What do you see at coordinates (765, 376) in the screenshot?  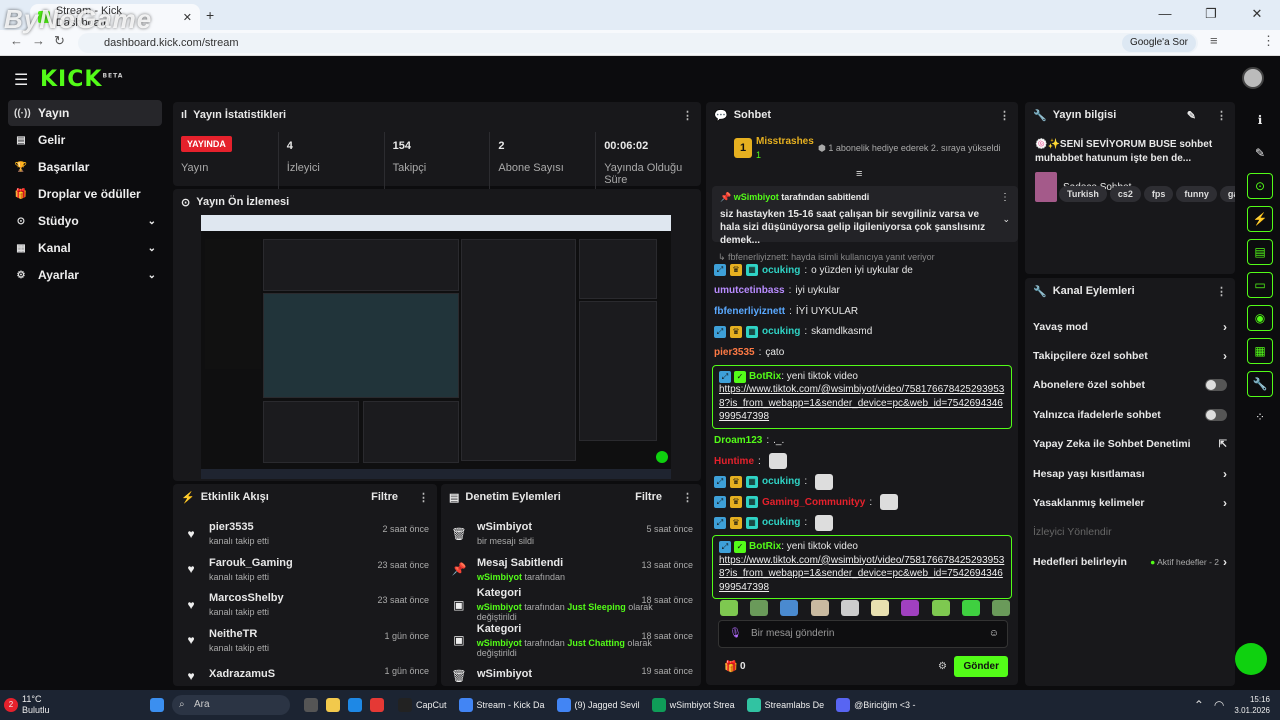 I see `bot-username: BotRix` at bounding box center [765, 376].